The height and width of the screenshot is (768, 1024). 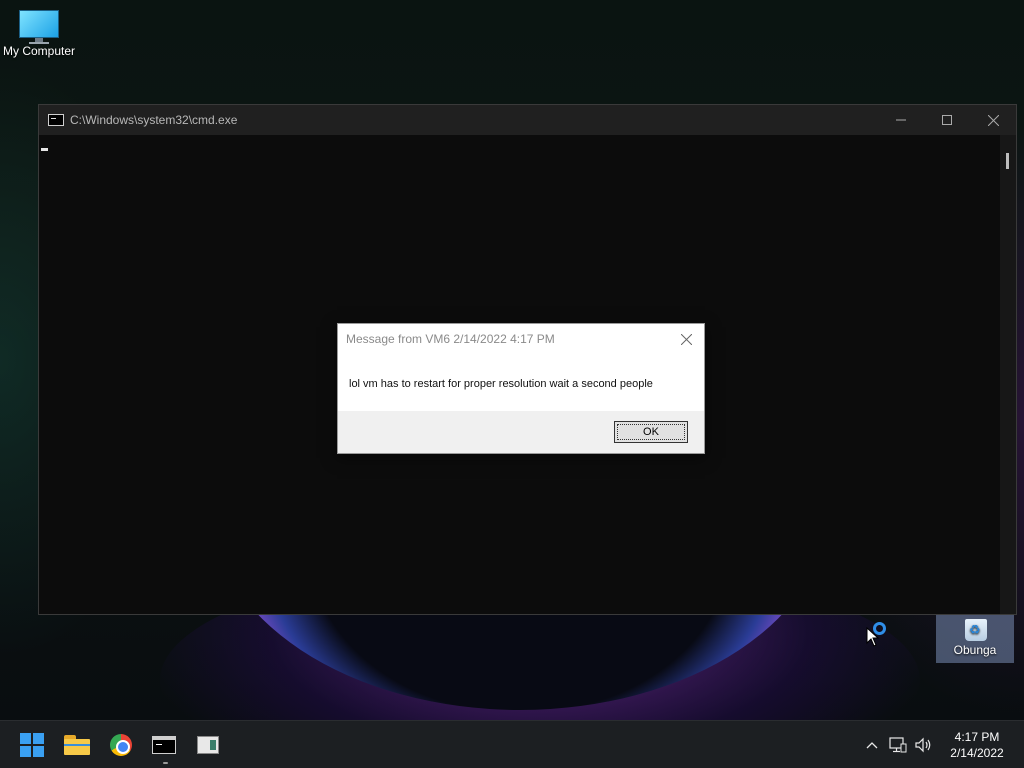 I want to click on taskbar-start-button, so click(x=32, y=745).